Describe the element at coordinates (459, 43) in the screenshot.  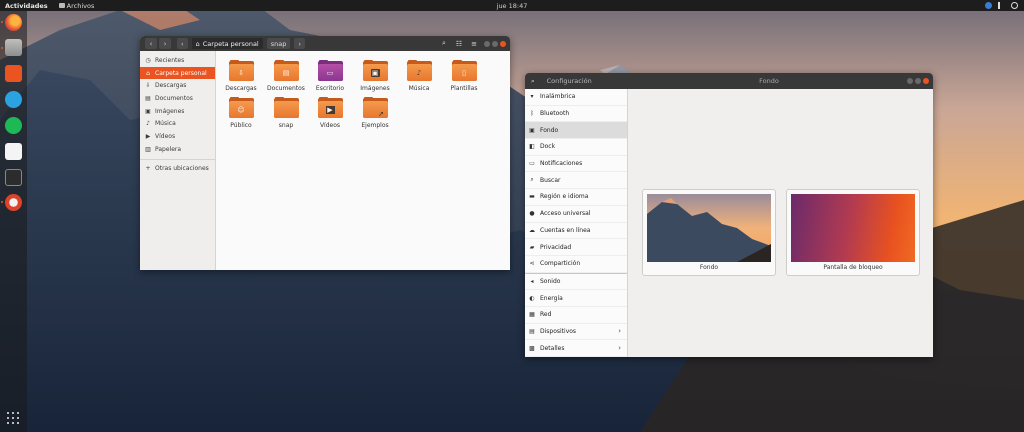
I see `view-options-button: ☷` at that location.